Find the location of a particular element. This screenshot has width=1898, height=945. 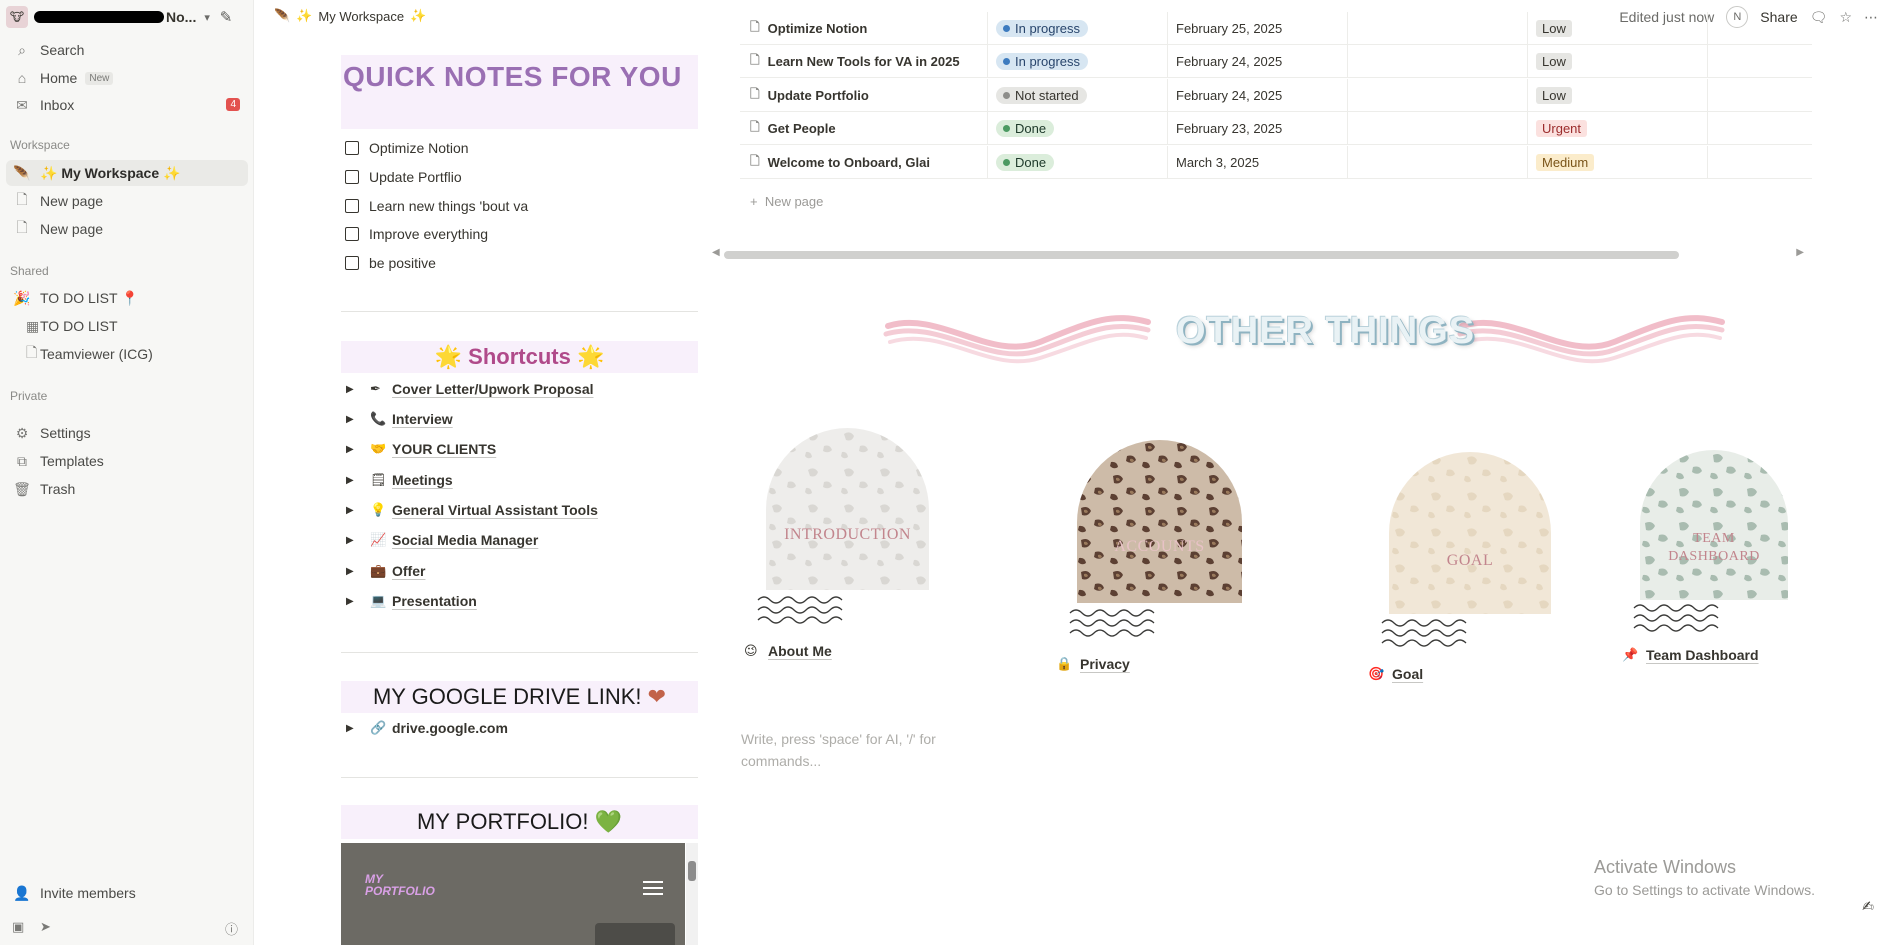

sidebar-item-settings: ⚙ Settings is located at coordinates (127, 433).